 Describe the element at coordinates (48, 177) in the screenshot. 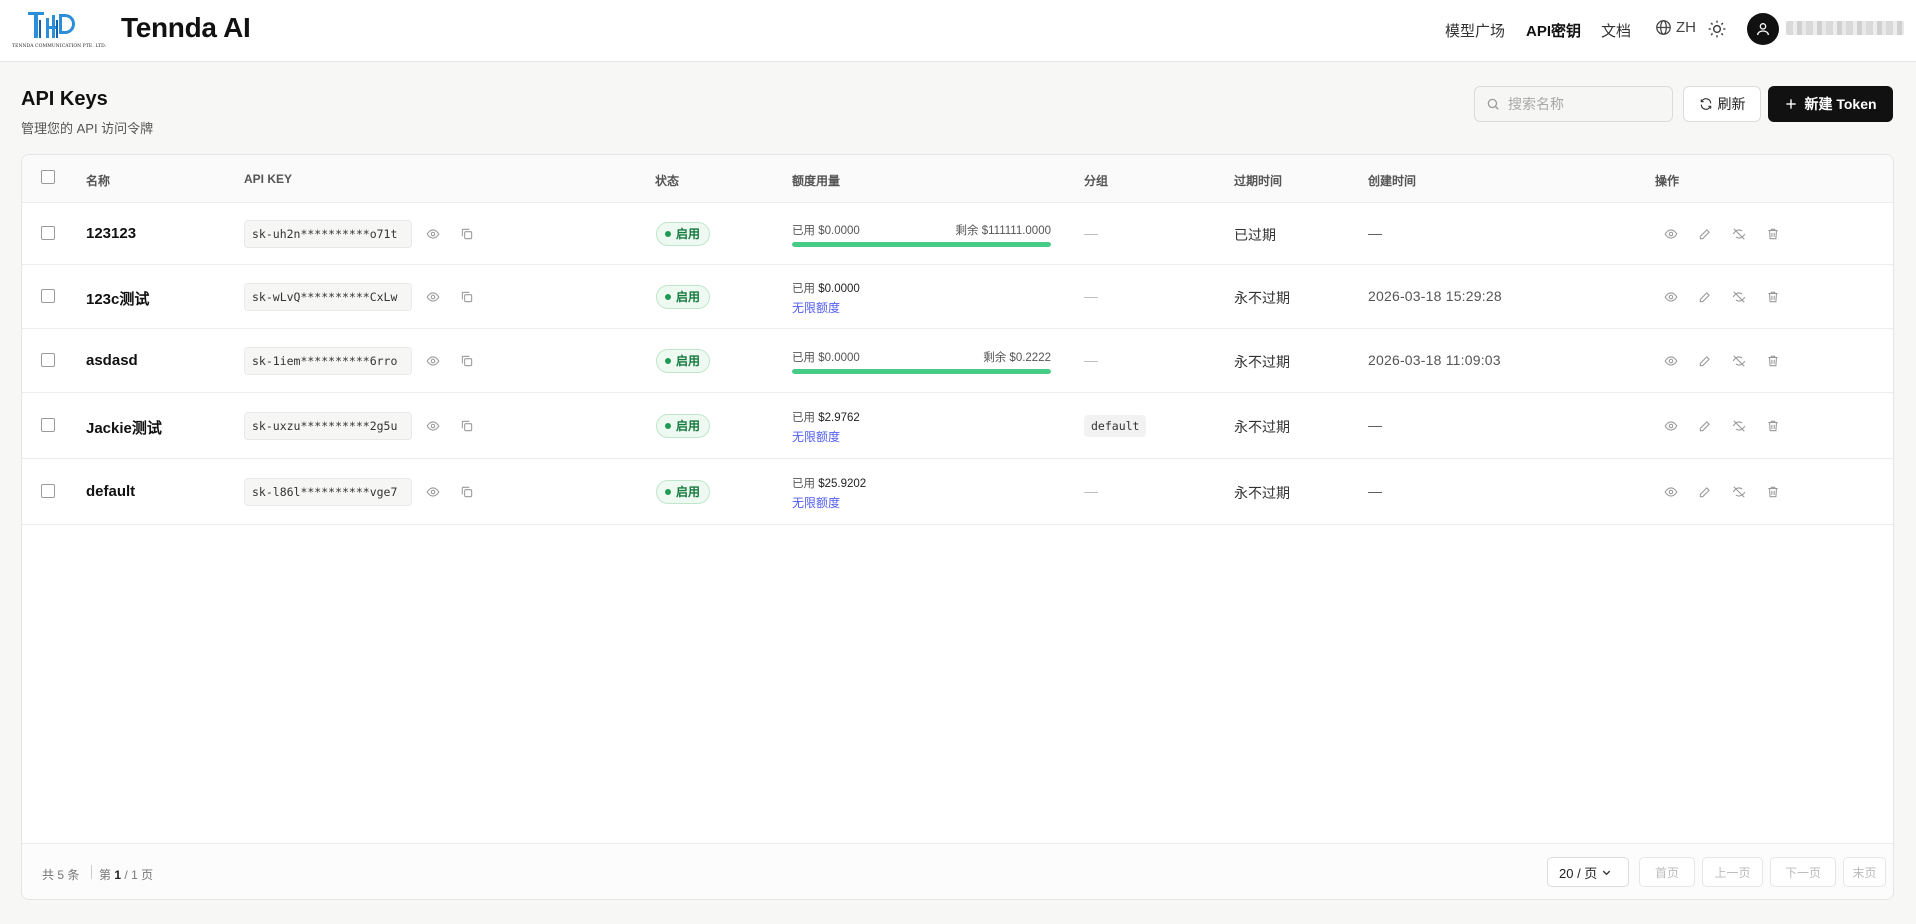

I see `select-all-checkbox` at that location.